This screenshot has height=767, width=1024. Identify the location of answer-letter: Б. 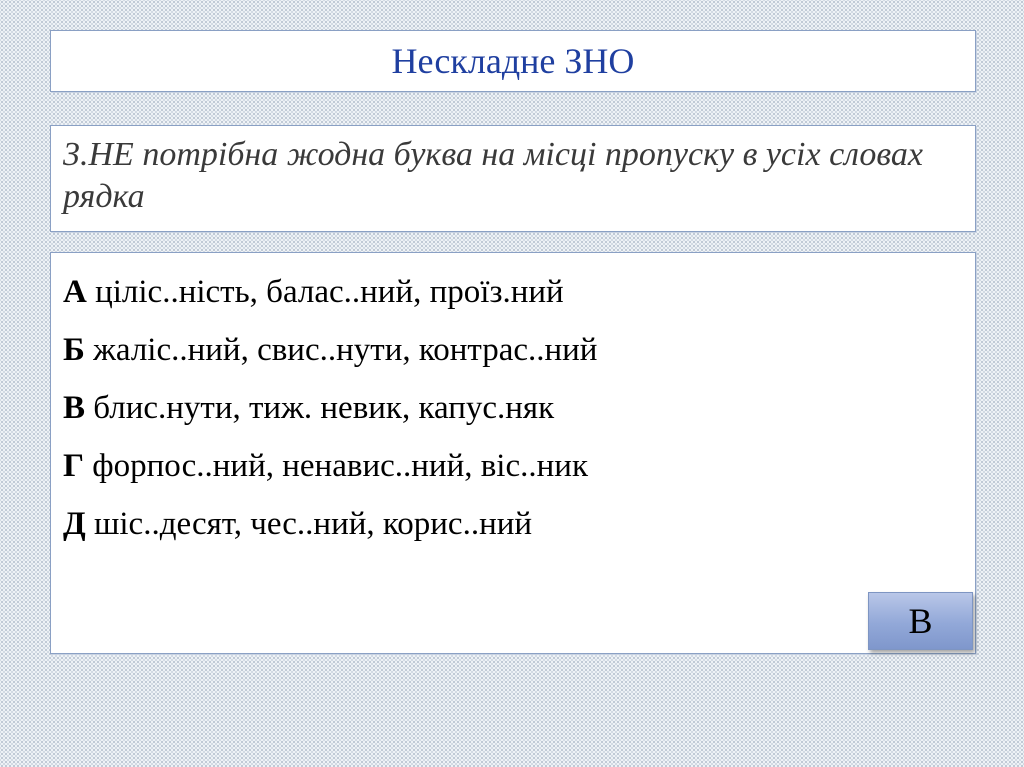
(74, 350).